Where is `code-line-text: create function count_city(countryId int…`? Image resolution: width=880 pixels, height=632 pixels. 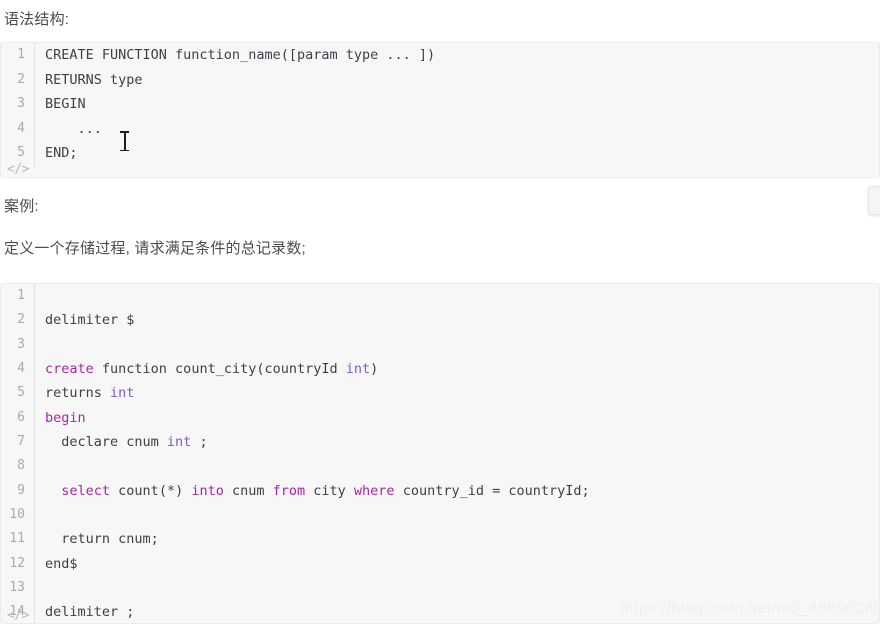 code-line-text: create function count_city(countryId int… is located at coordinates (457, 369).